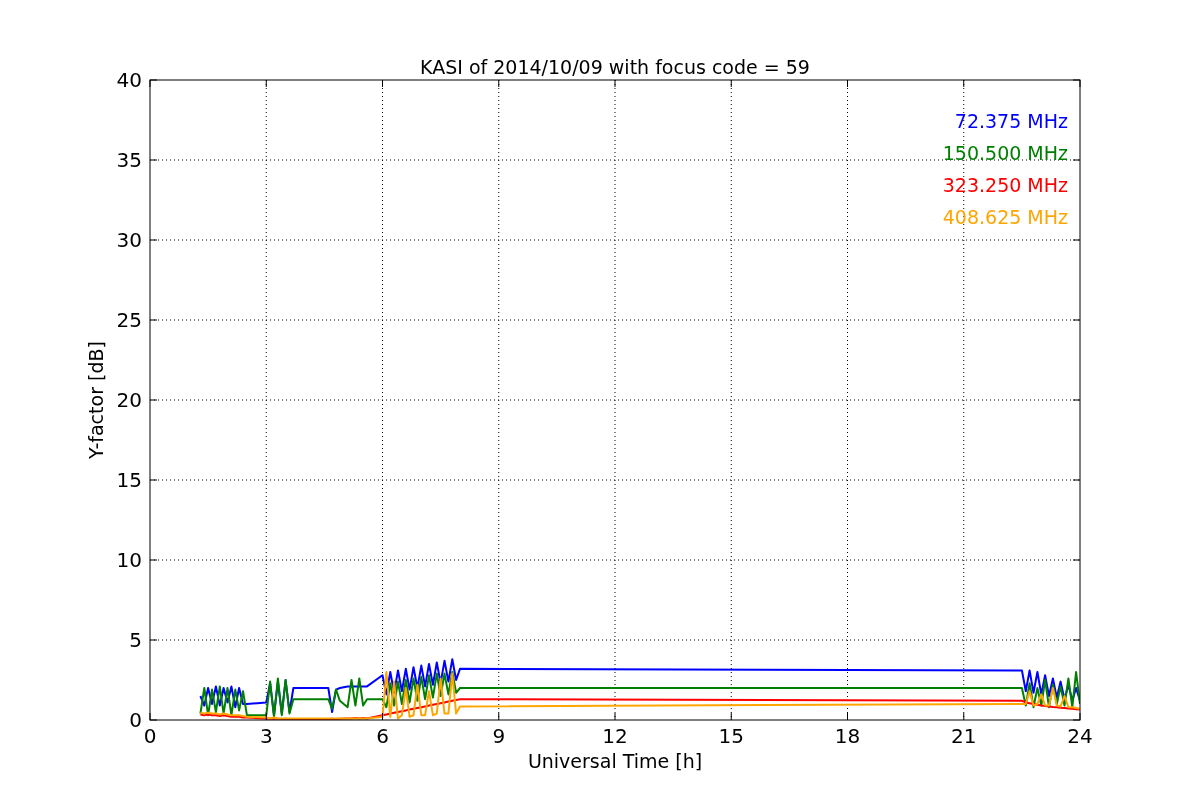 Image resolution: width=1200 pixels, height=800 pixels. I want to click on x-axis-label: Universal Time [h], so click(615, 761).